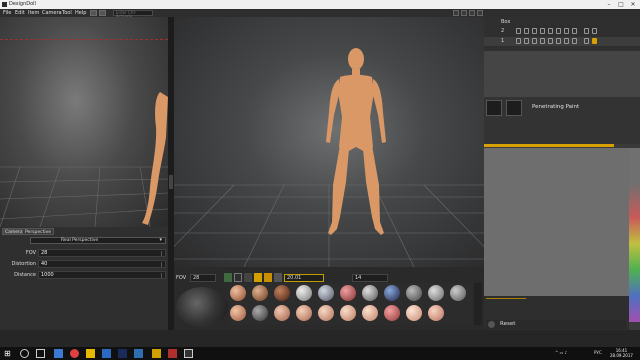 This screenshot has width=640, height=360. I want to click on fov-input: 28, so click(102, 253).